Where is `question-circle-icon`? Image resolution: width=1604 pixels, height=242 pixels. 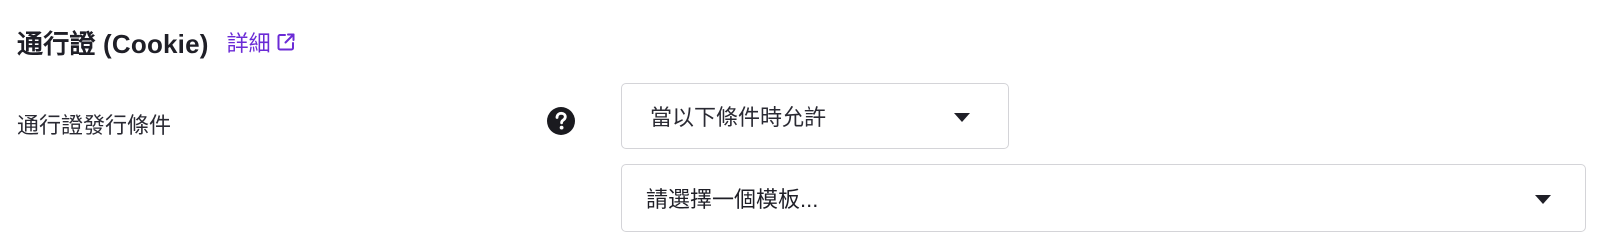
question-circle-icon is located at coordinates (561, 121).